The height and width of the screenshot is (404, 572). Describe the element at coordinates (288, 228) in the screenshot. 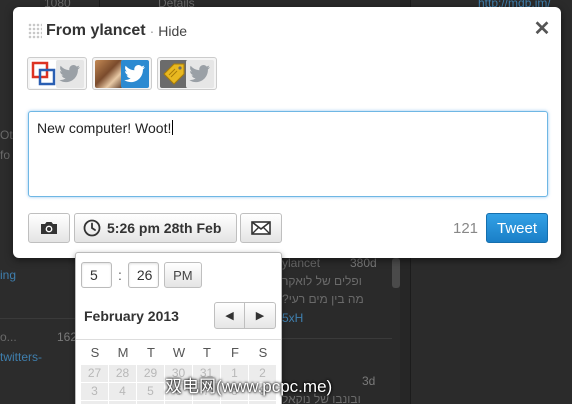

I see `compose-toolbar: 5:26 pm 28th Feb 121 Tweet` at that location.